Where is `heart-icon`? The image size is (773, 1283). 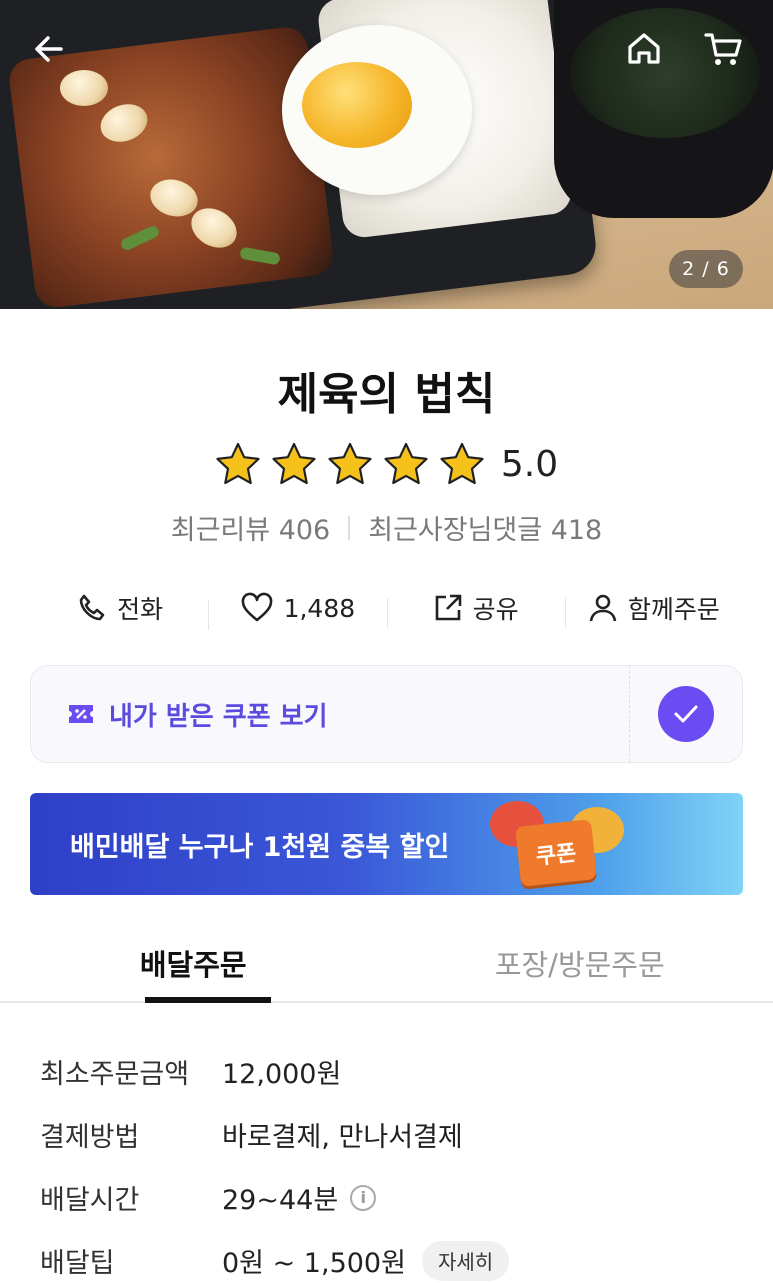 heart-icon is located at coordinates (256, 607).